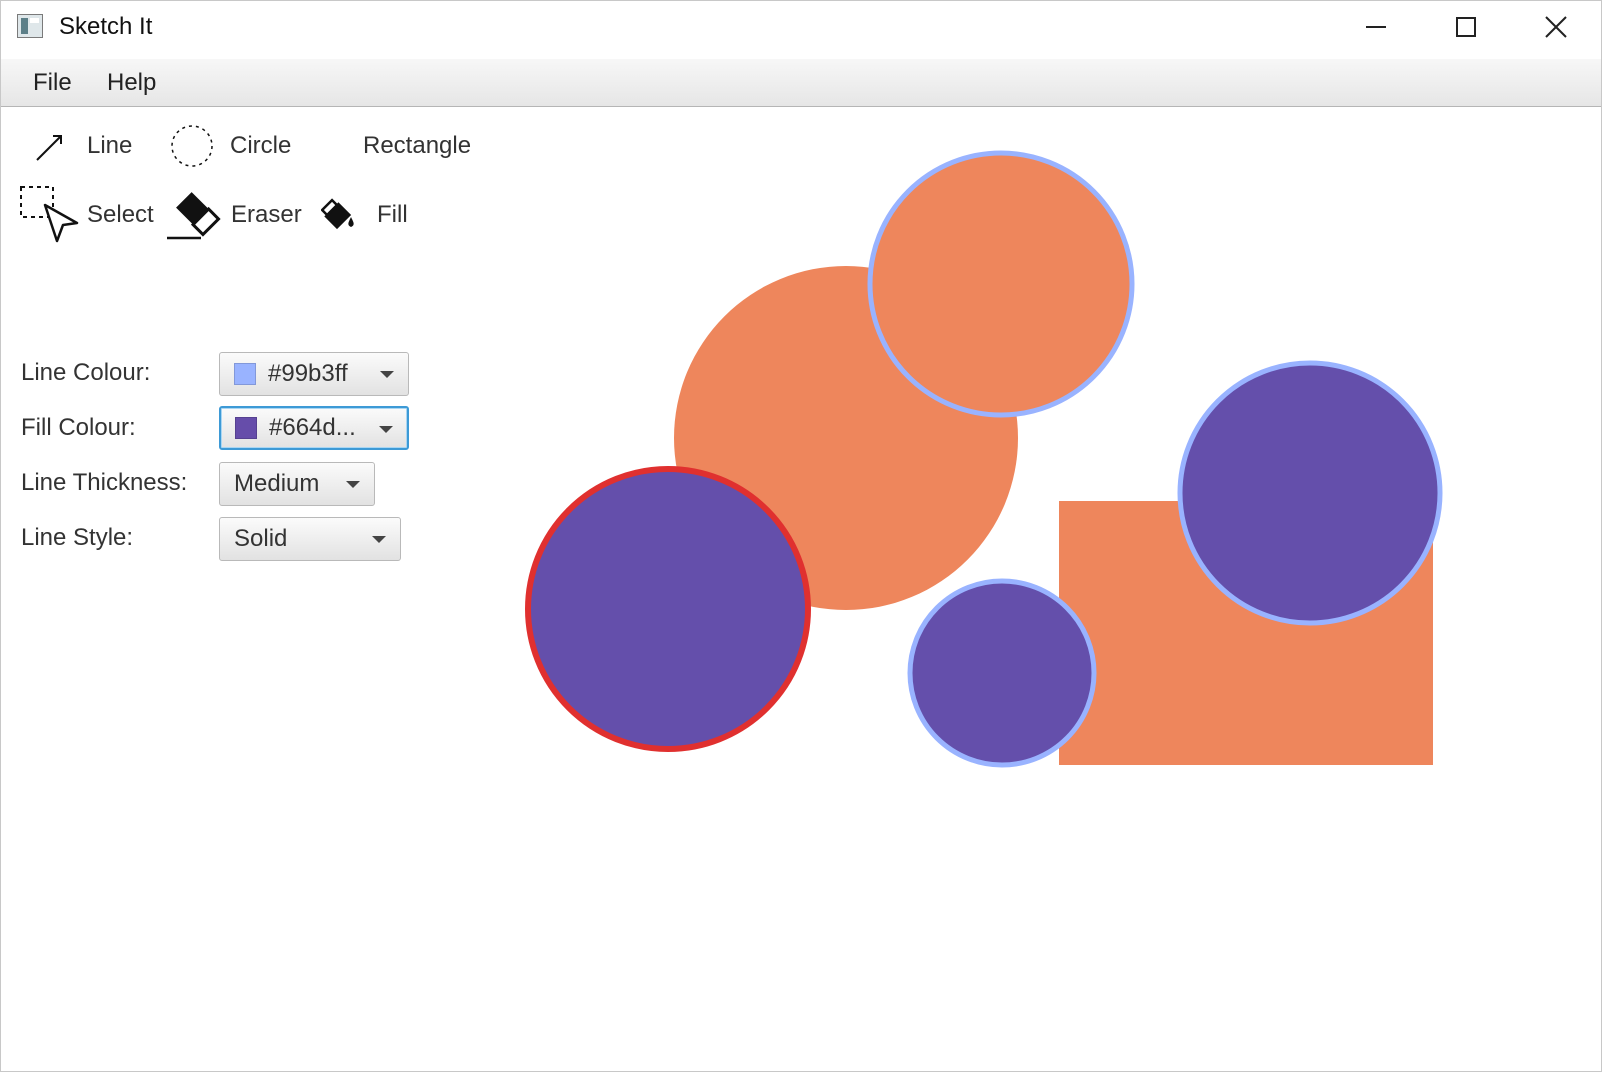 Image resolution: width=1602 pixels, height=1072 pixels. I want to click on close-icon, so click(1556, 27).